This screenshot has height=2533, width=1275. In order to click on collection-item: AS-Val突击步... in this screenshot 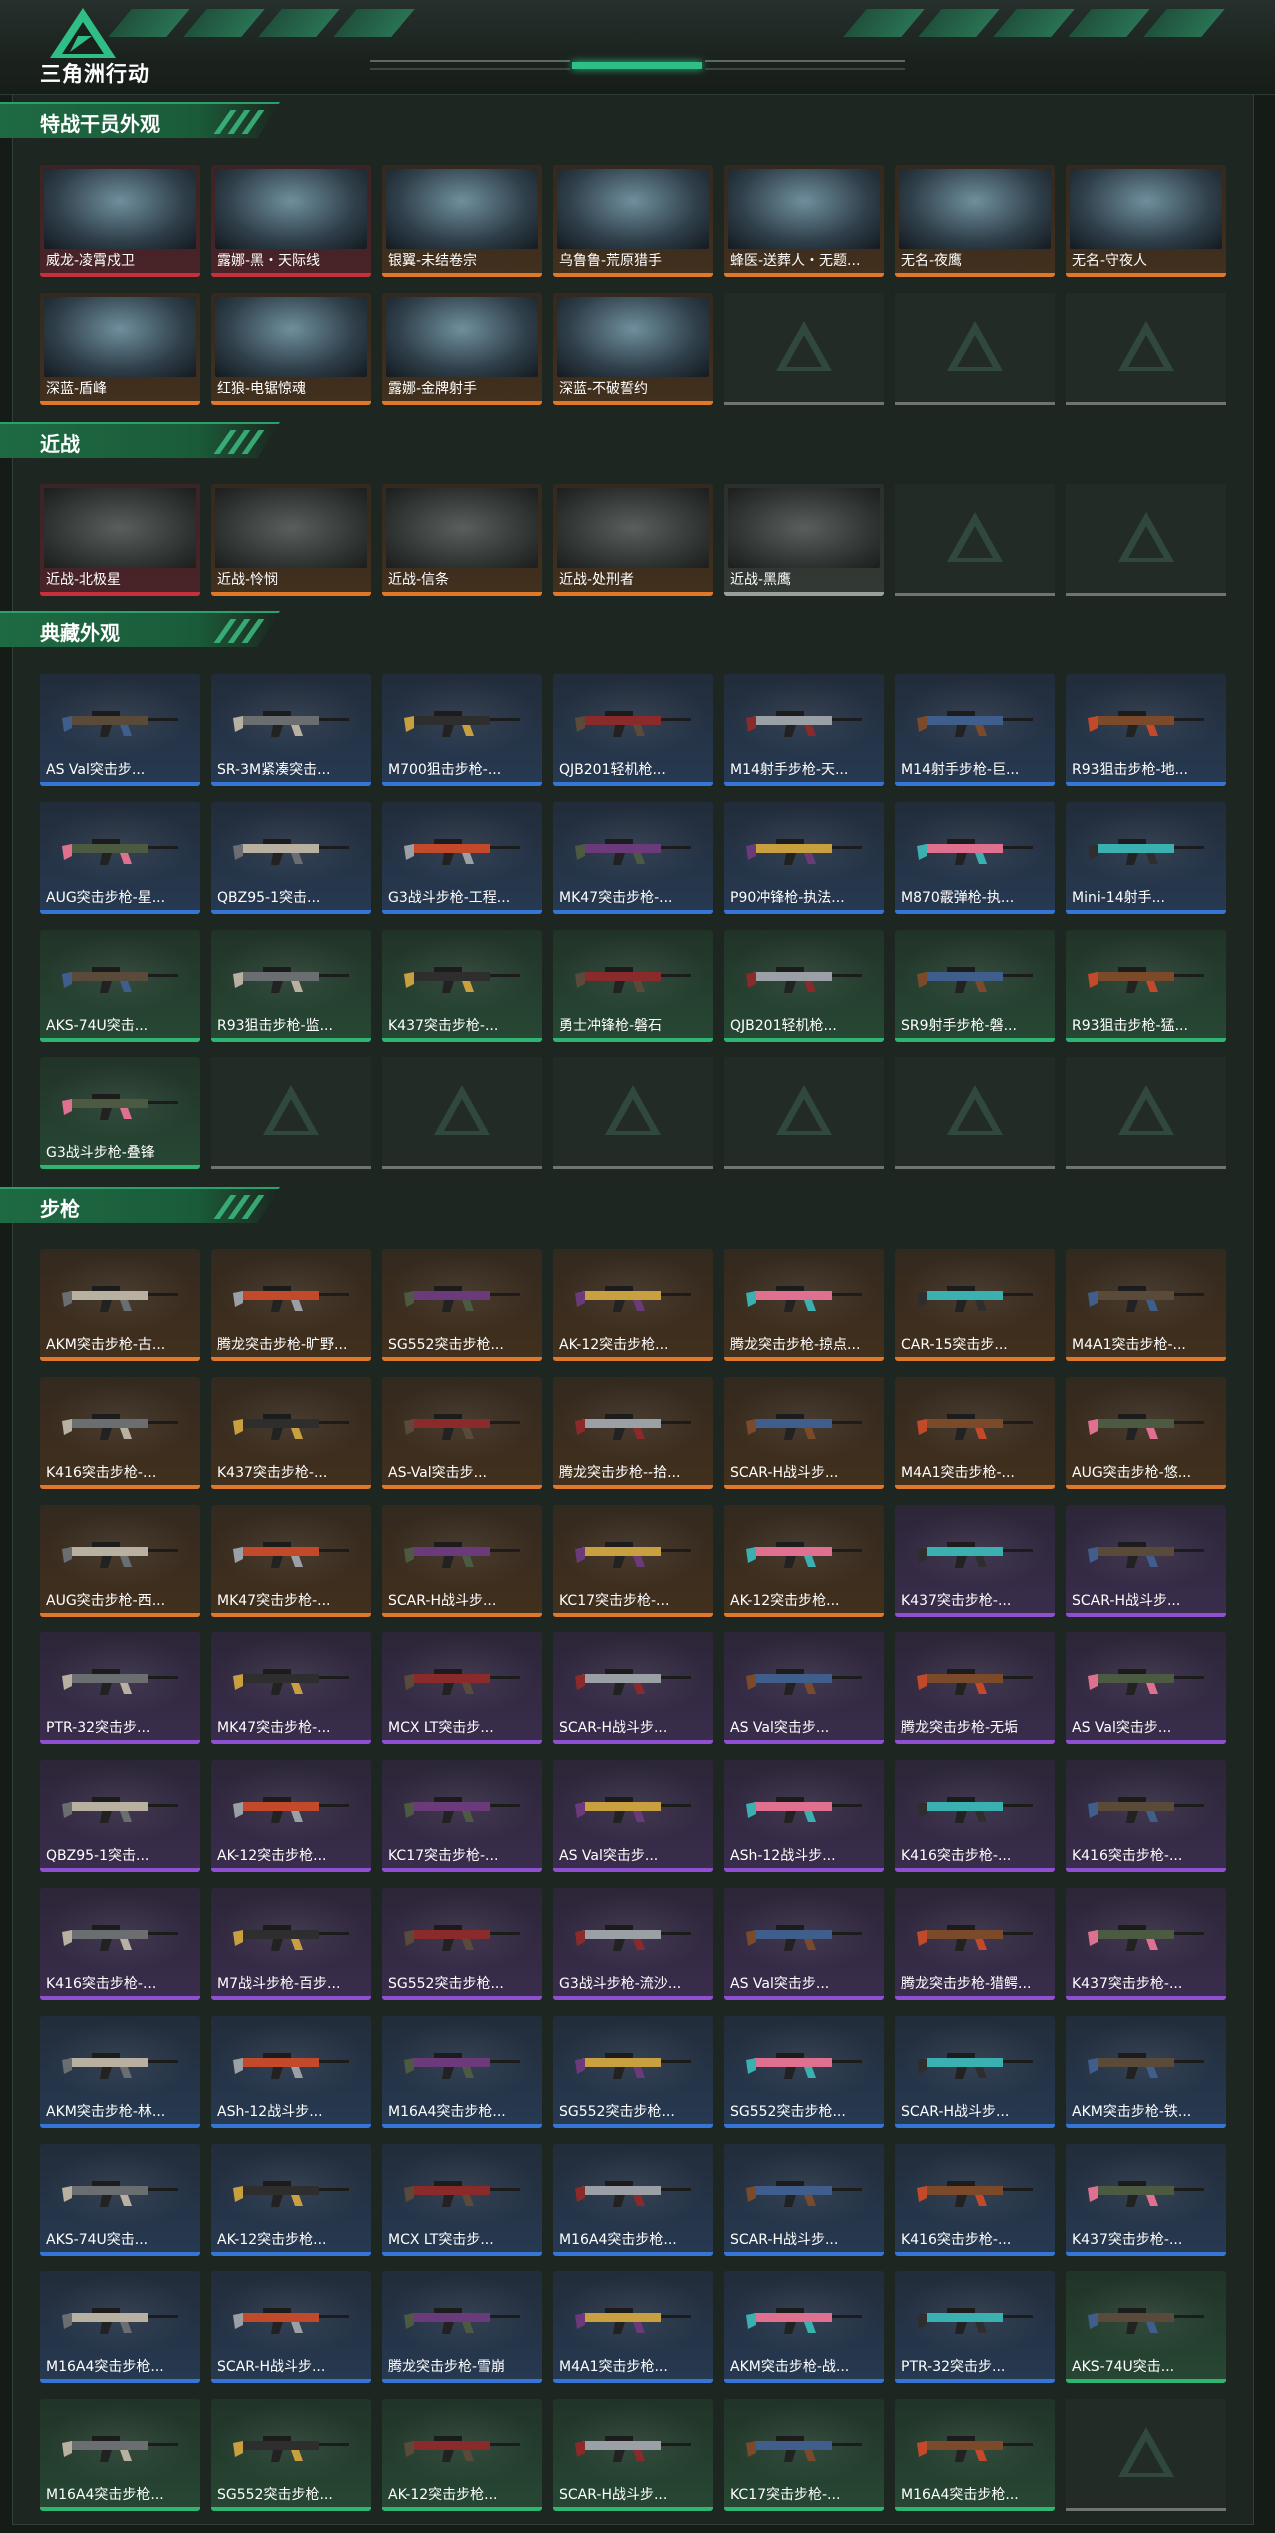, I will do `click(462, 1433)`.